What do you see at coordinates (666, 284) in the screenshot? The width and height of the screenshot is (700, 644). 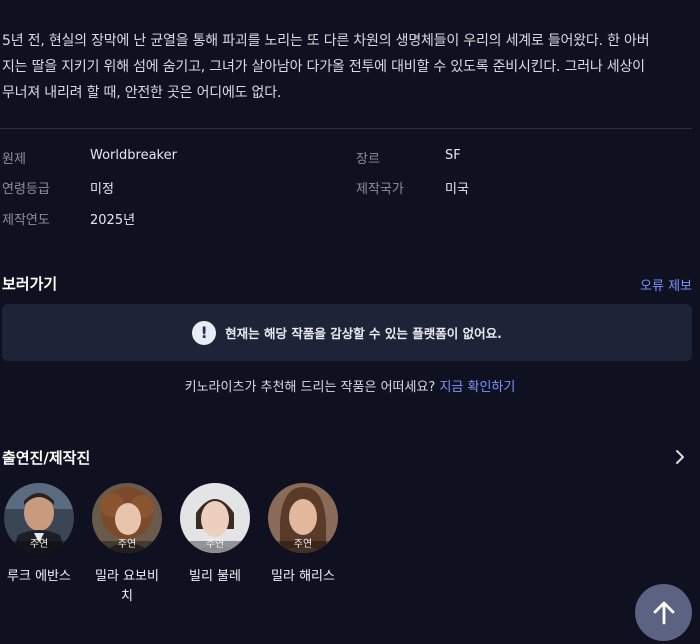 I see `report-error-link: 오류 제보` at bounding box center [666, 284].